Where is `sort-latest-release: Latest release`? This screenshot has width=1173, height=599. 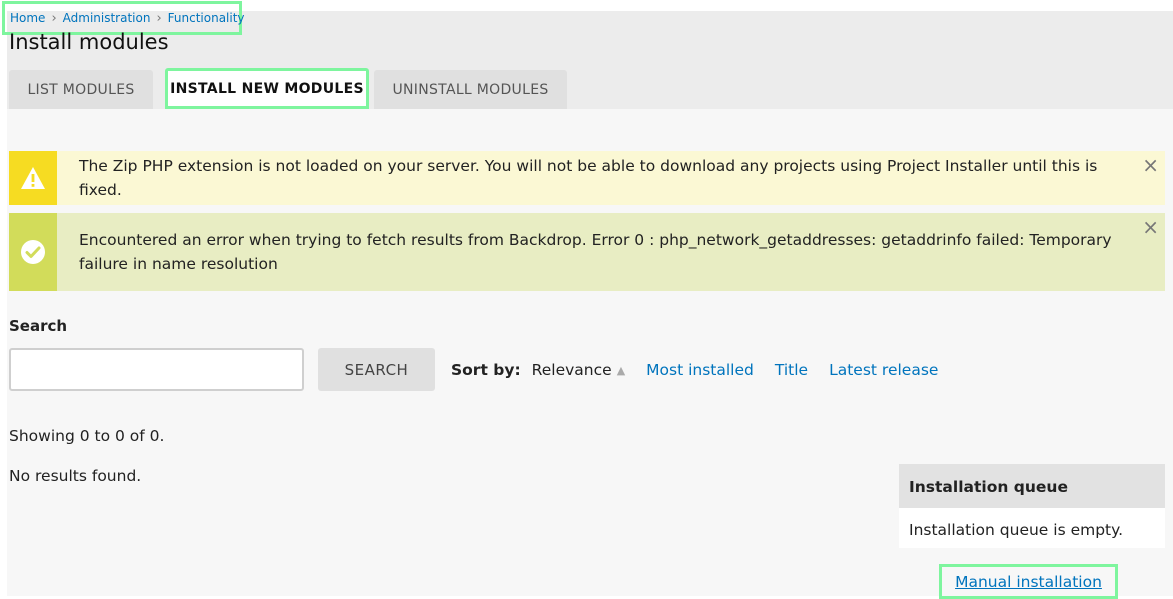 sort-latest-release: Latest release is located at coordinates (883, 370).